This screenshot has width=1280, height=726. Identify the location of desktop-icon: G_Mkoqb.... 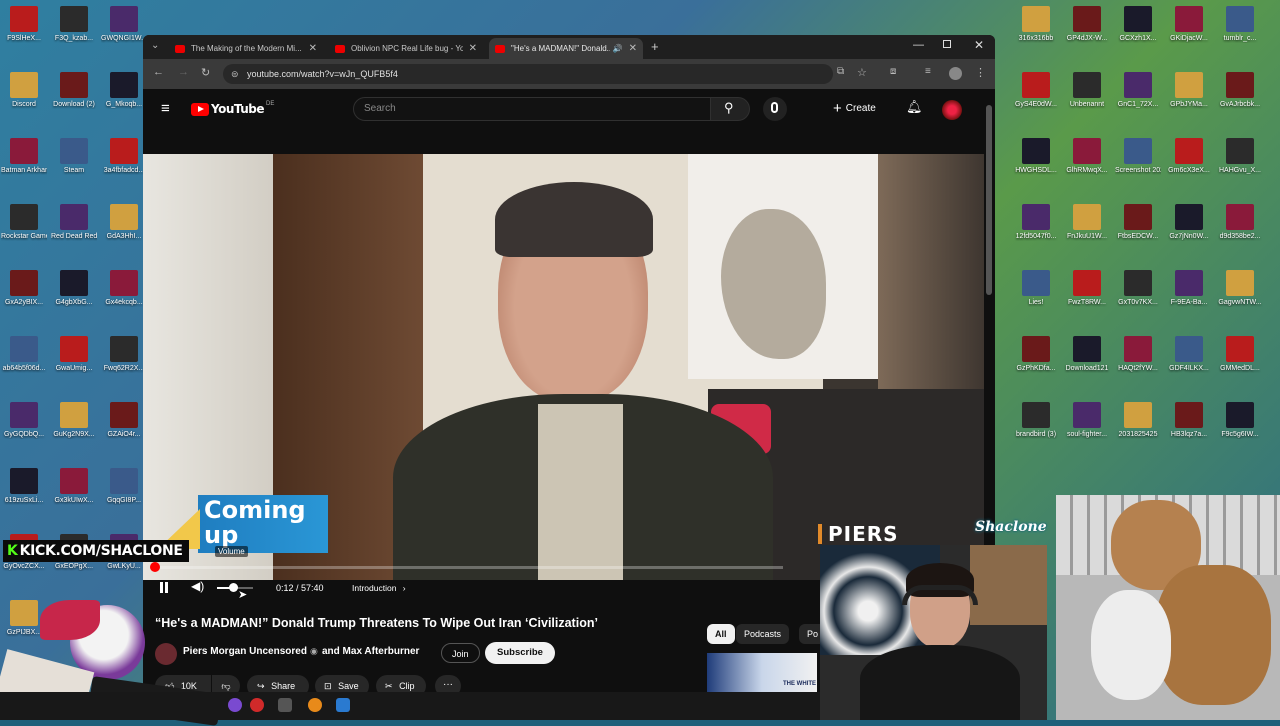
(124, 90).